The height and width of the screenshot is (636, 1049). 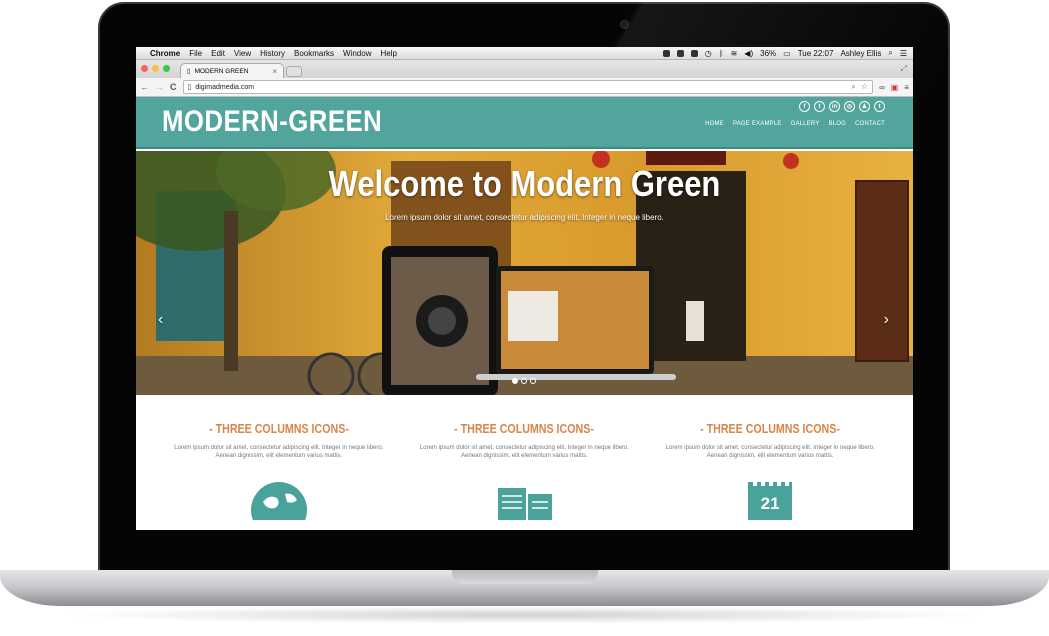 What do you see at coordinates (525, 615) in the screenshot?
I see `laptop-shadow` at bounding box center [525, 615].